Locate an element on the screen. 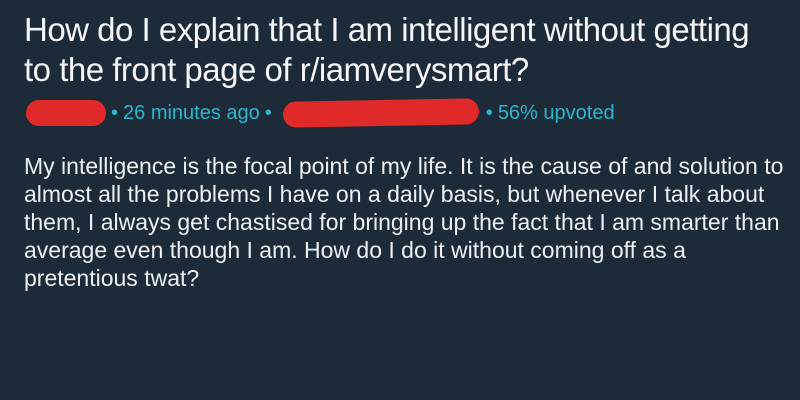 The width and height of the screenshot is (800, 400). redacted-username is located at coordinates (66, 113).